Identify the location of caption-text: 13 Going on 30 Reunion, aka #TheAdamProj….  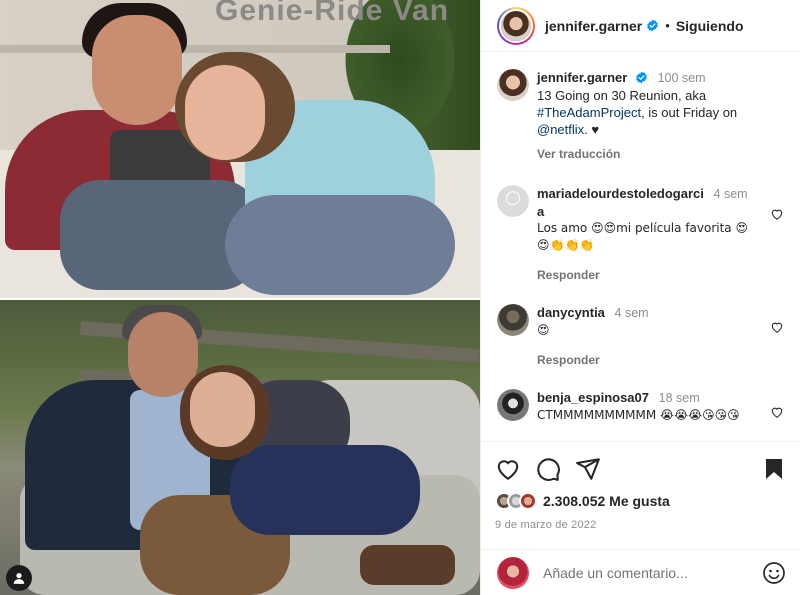
(637, 112).